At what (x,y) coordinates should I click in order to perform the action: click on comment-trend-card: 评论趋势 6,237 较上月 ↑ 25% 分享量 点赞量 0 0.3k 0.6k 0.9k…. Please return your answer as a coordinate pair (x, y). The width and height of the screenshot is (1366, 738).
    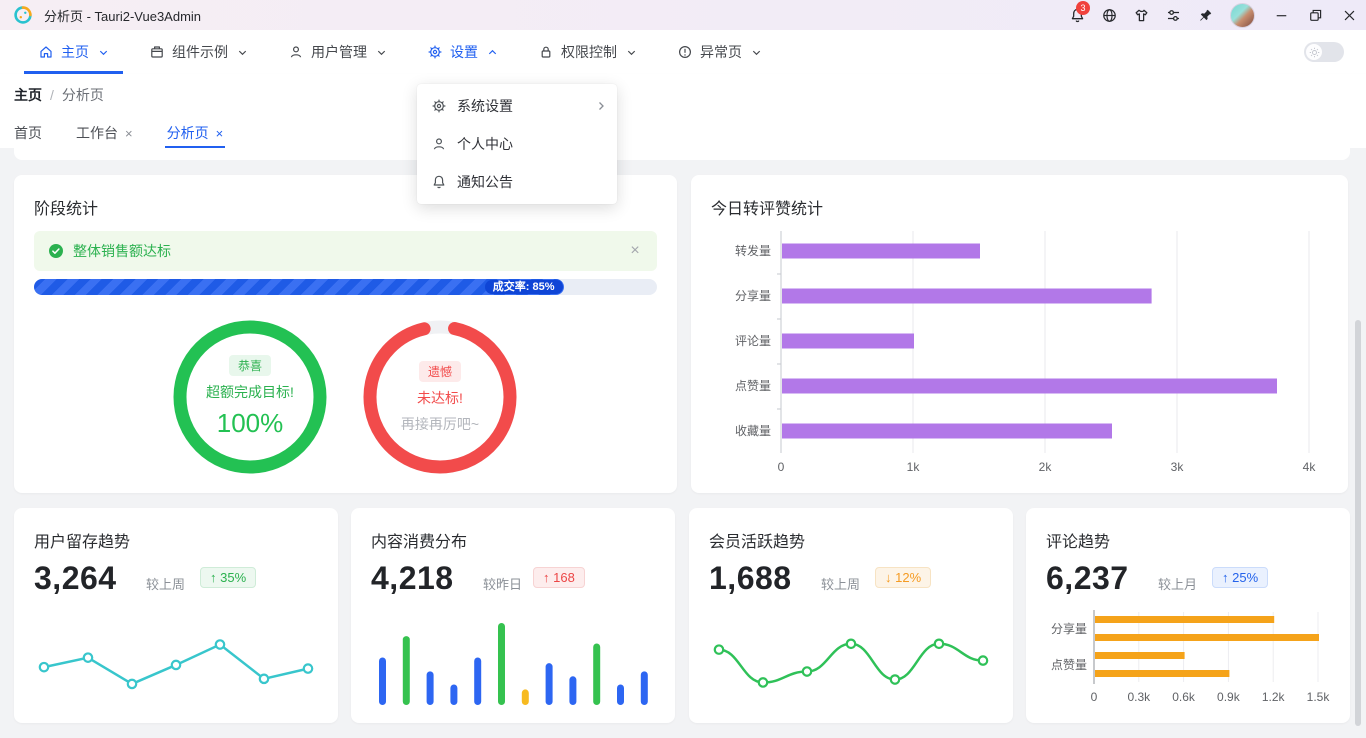
    Looking at the image, I should click on (1188, 615).